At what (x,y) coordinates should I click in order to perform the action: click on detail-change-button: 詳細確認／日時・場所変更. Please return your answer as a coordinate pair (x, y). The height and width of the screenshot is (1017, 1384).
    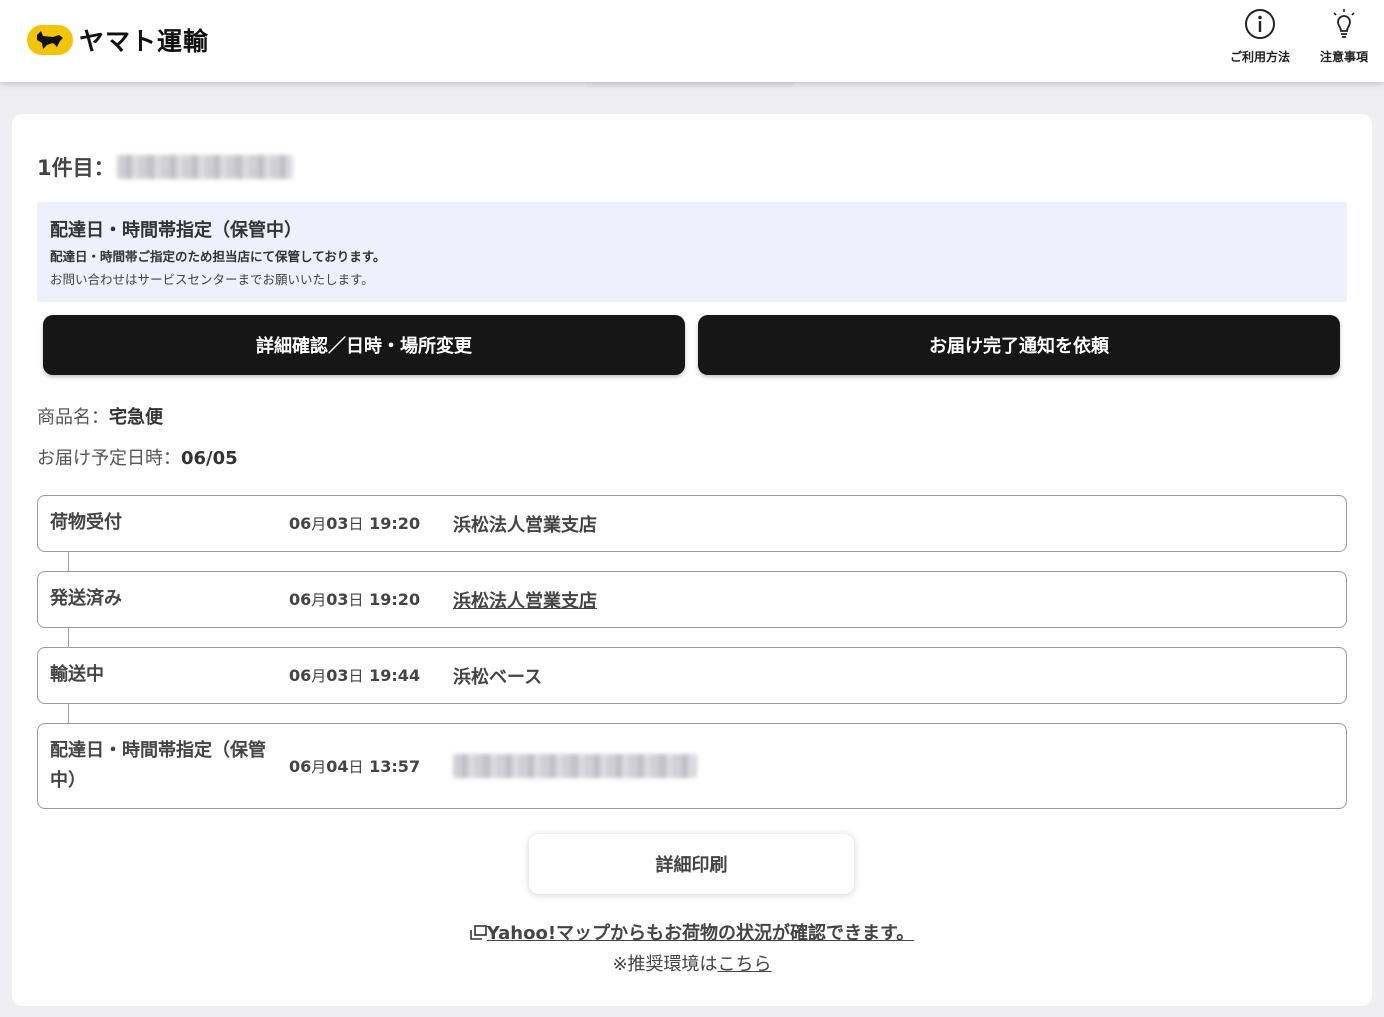
    Looking at the image, I should click on (364, 345).